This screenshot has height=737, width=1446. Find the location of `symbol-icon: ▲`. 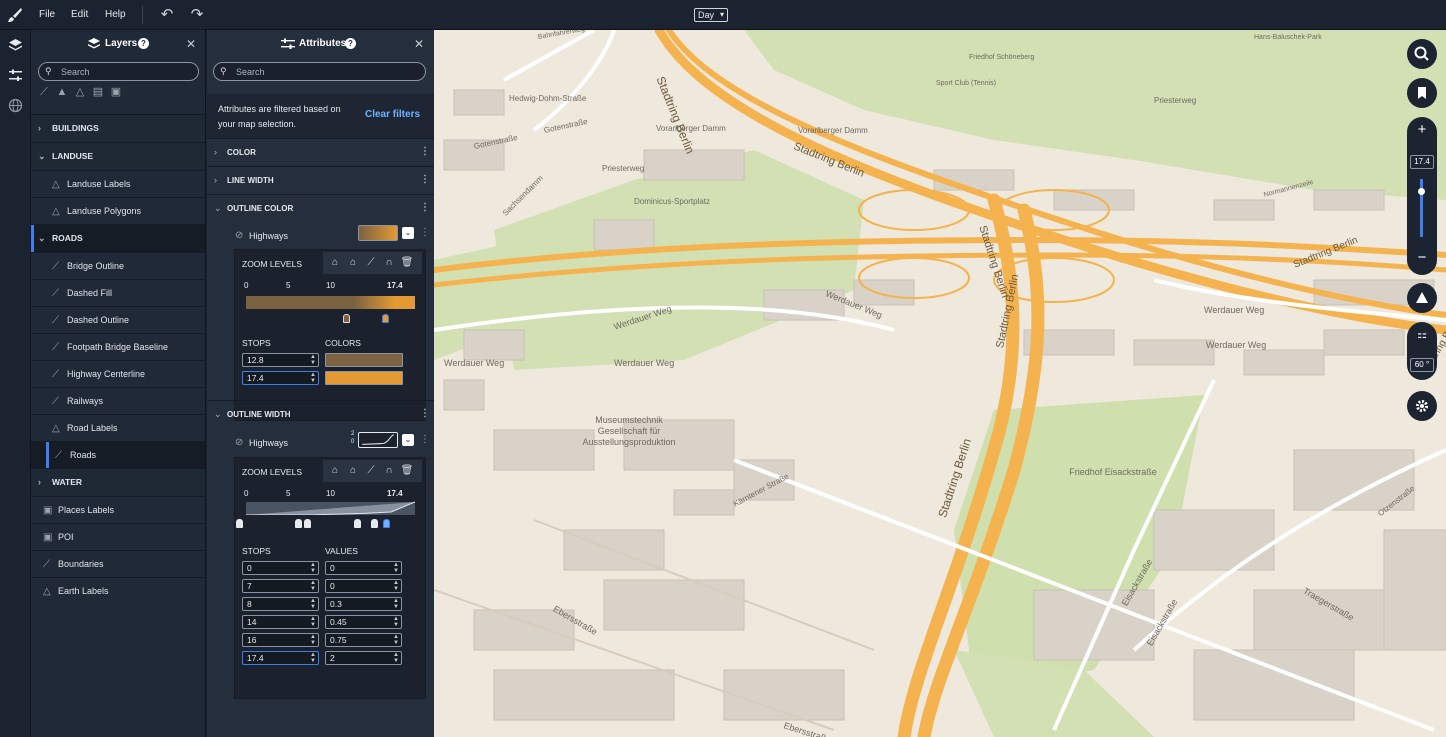

symbol-icon: ▲ is located at coordinates (62, 92).